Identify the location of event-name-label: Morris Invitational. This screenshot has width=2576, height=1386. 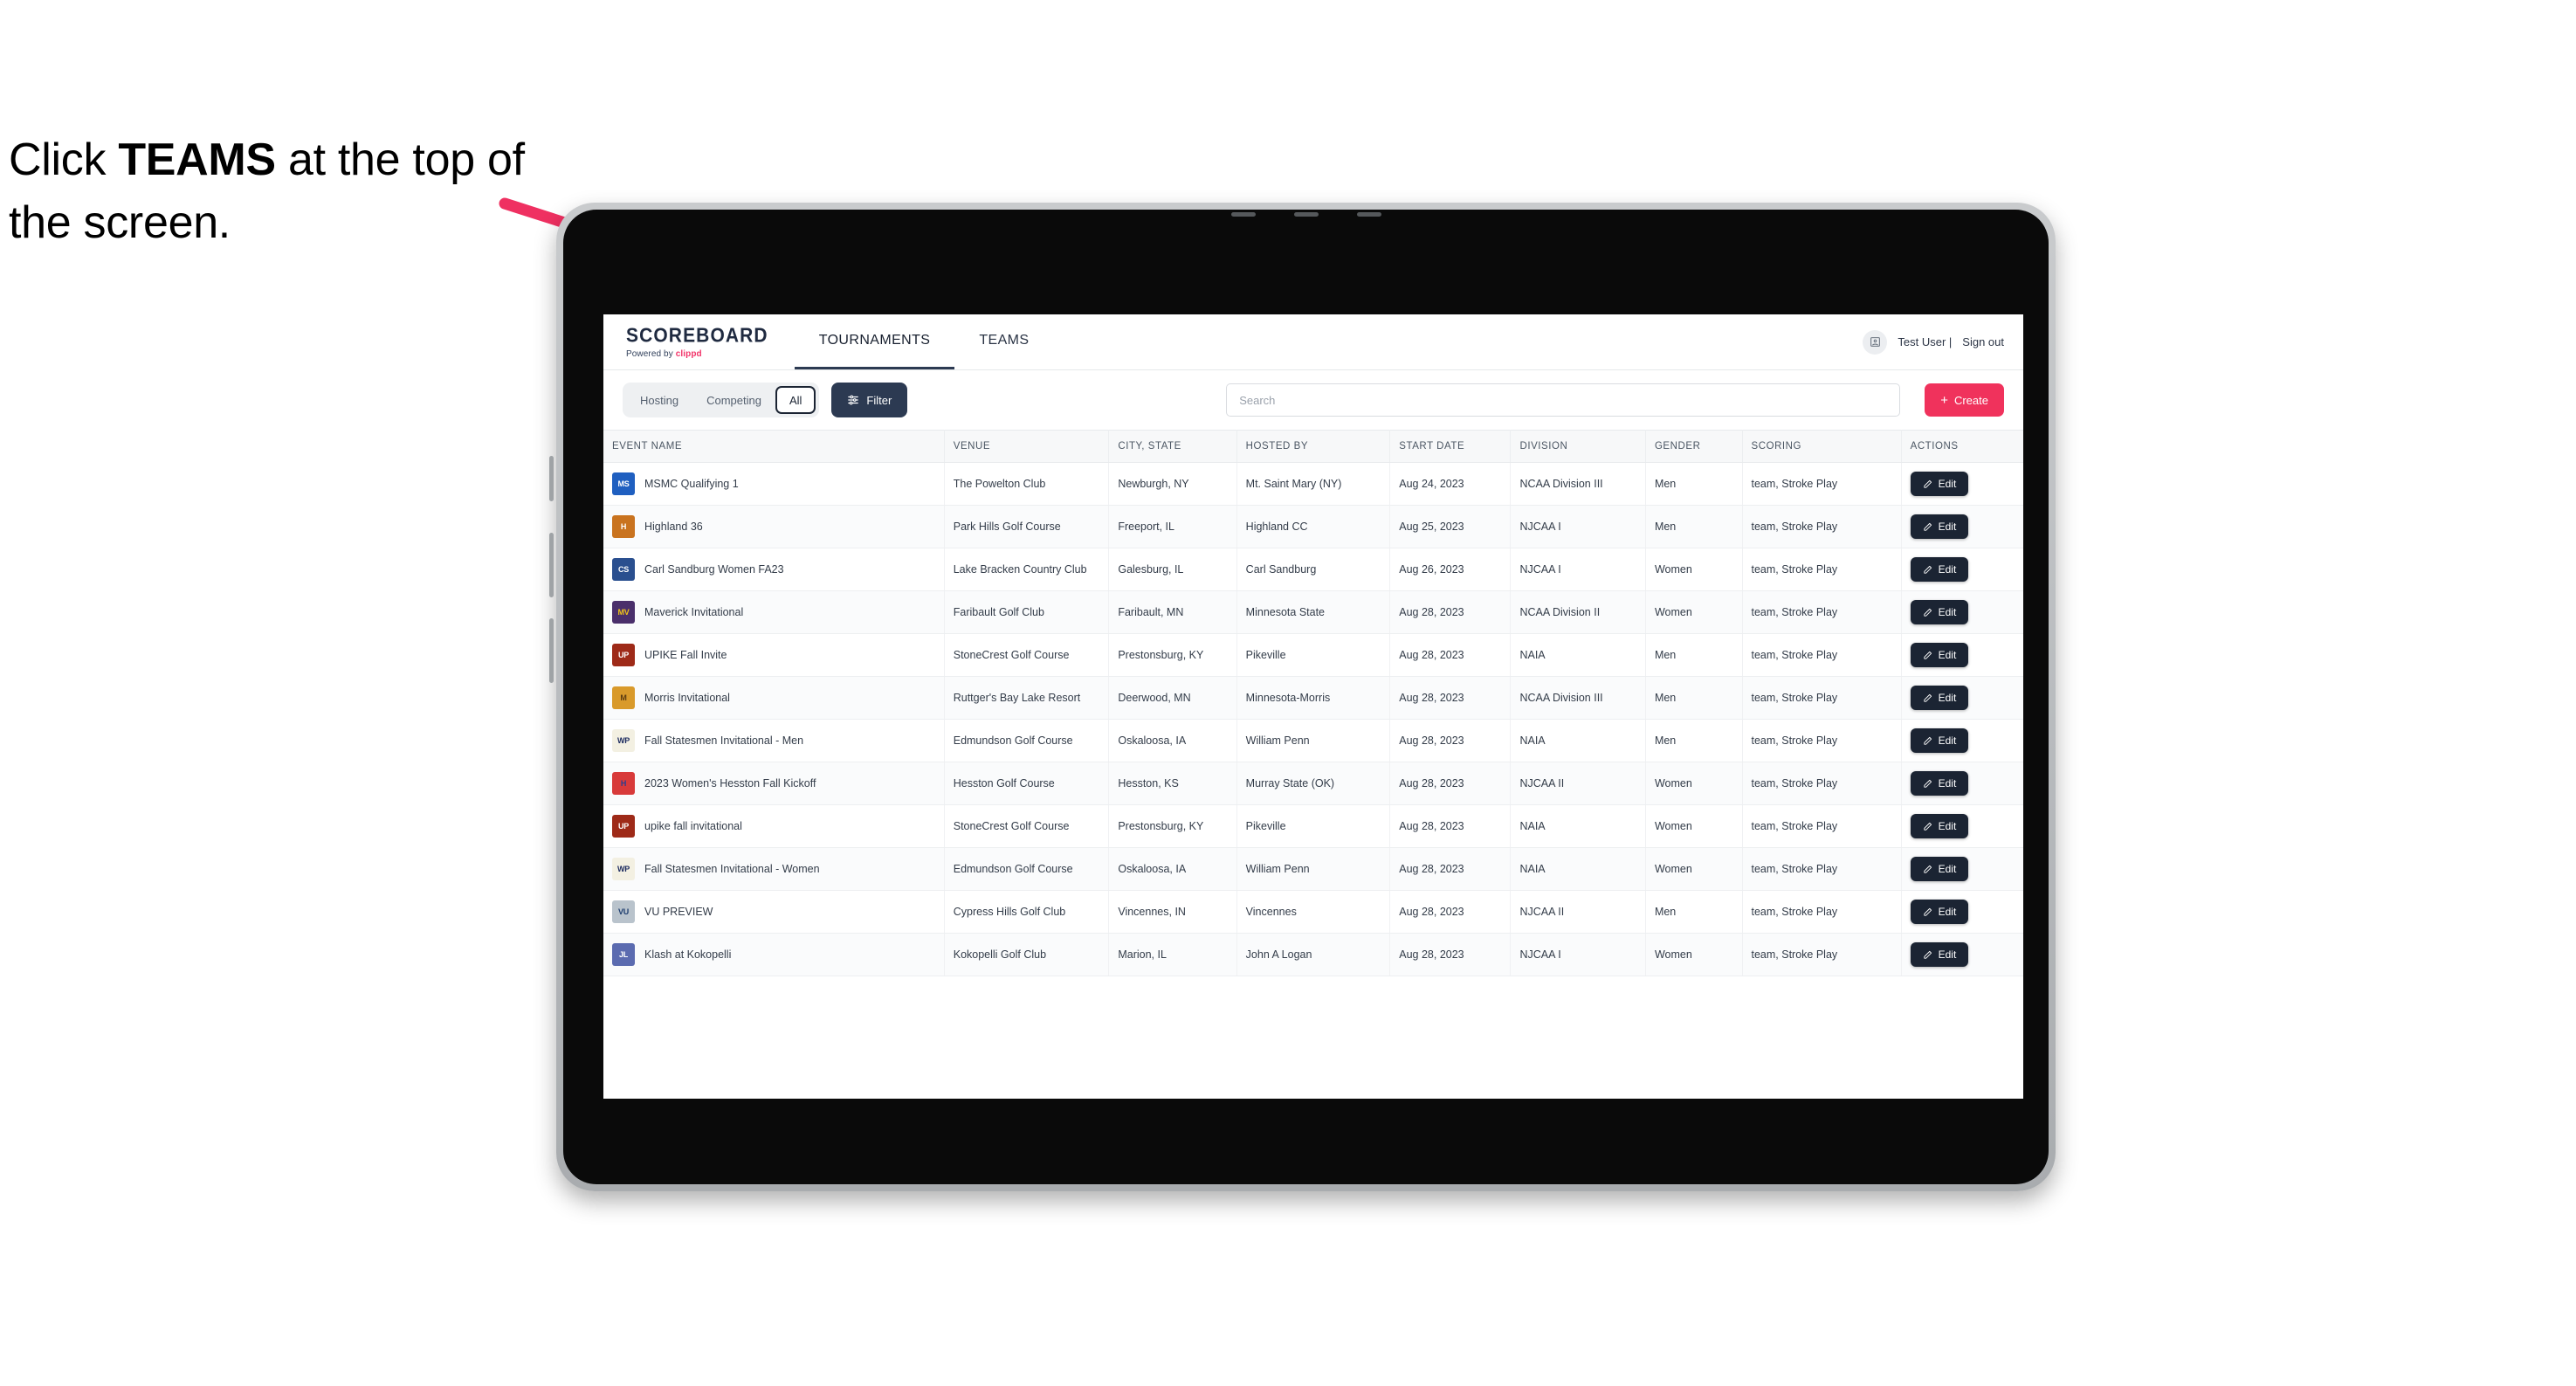
(687, 698).